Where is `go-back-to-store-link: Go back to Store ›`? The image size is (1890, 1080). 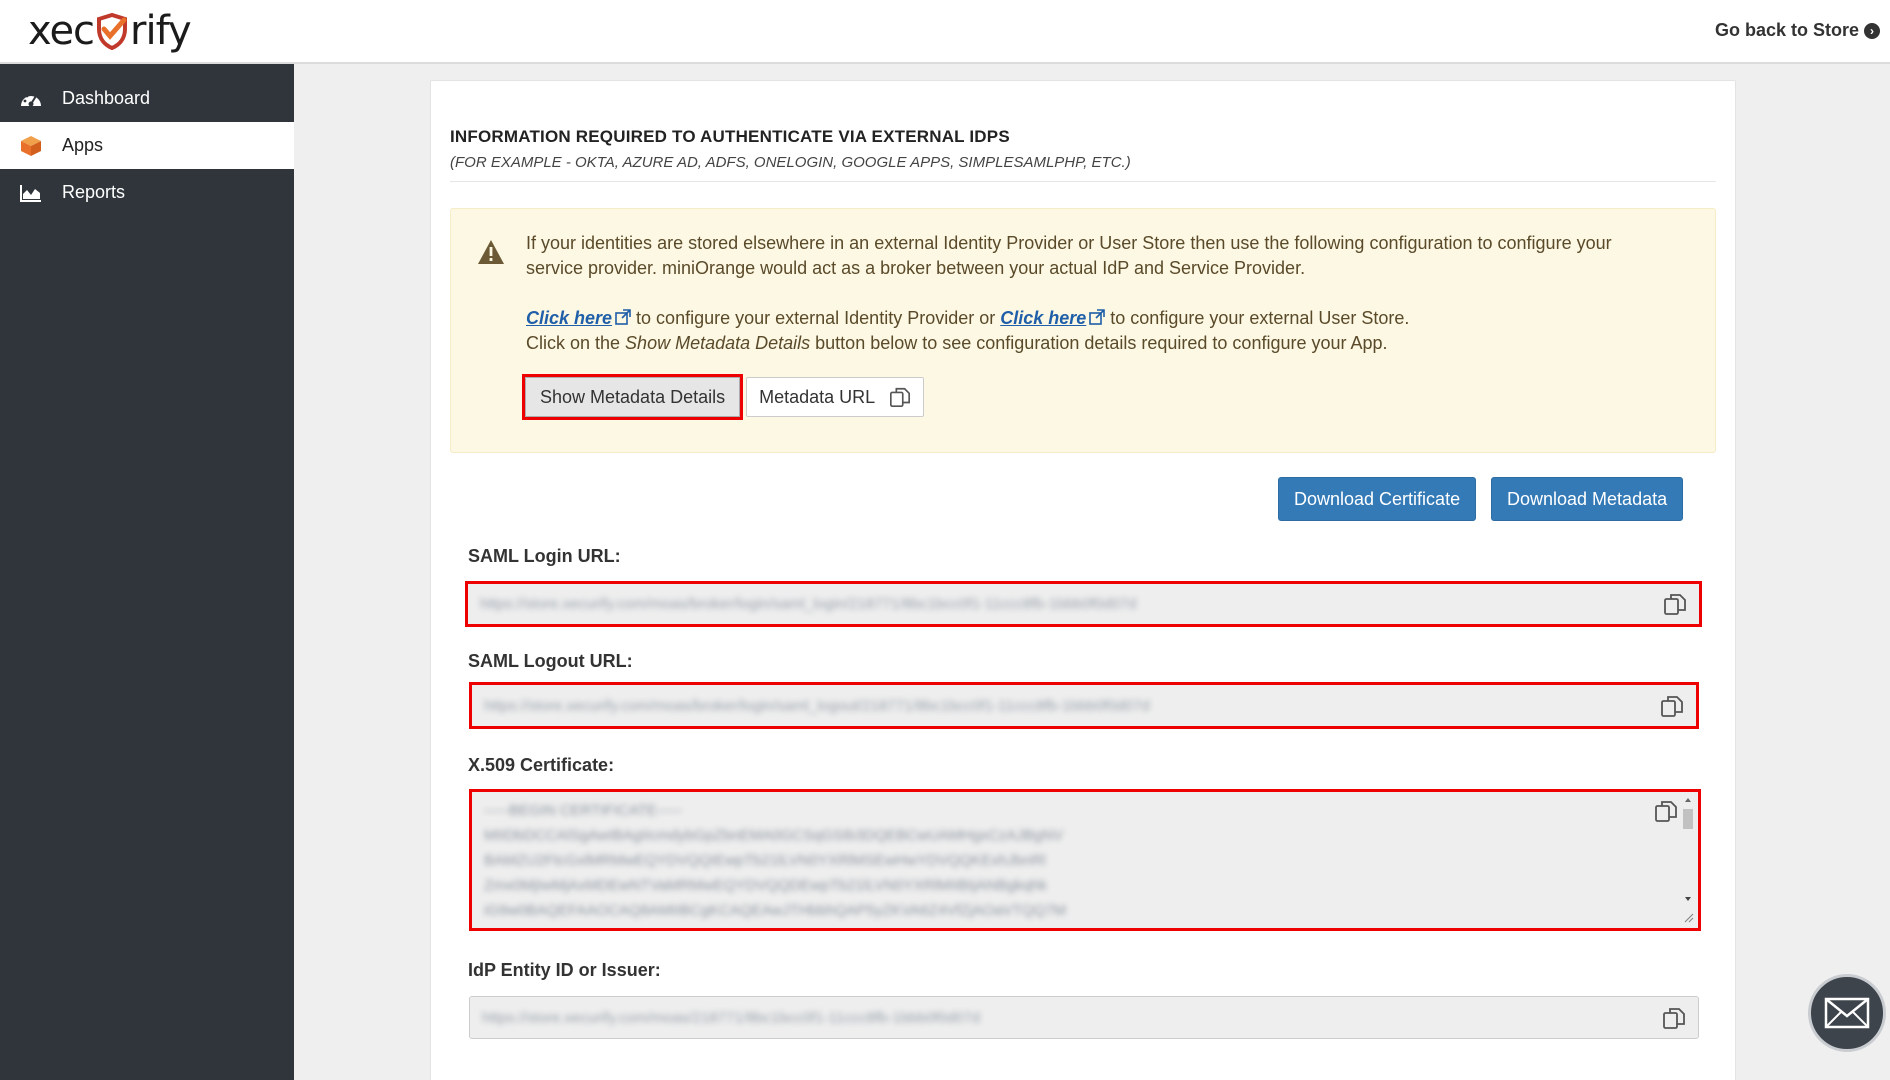
go-back-to-store-link: Go back to Store › is located at coordinates (1797, 30).